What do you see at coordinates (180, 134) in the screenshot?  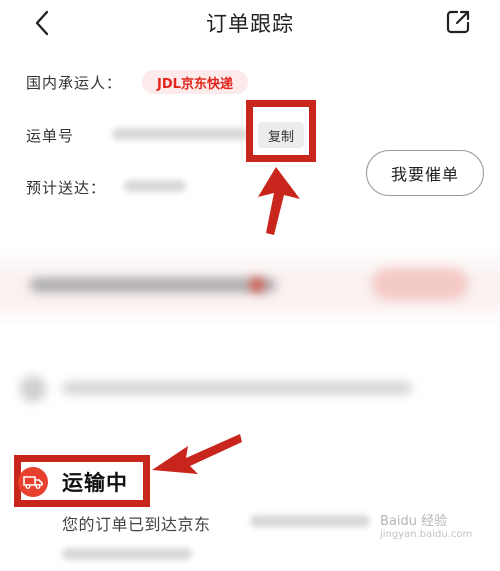 I see `waybill-number-blurred` at bounding box center [180, 134].